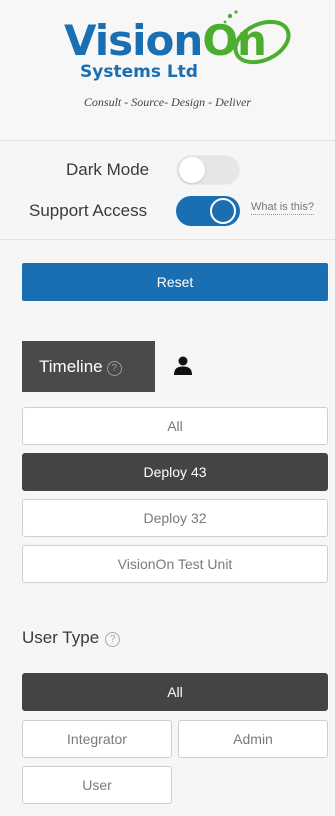 The width and height of the screenshot is (335, 816). Describe the element at coordinates (71, 366) in the screenshot. I see `tab-timeline-label: Timeline` at that location.